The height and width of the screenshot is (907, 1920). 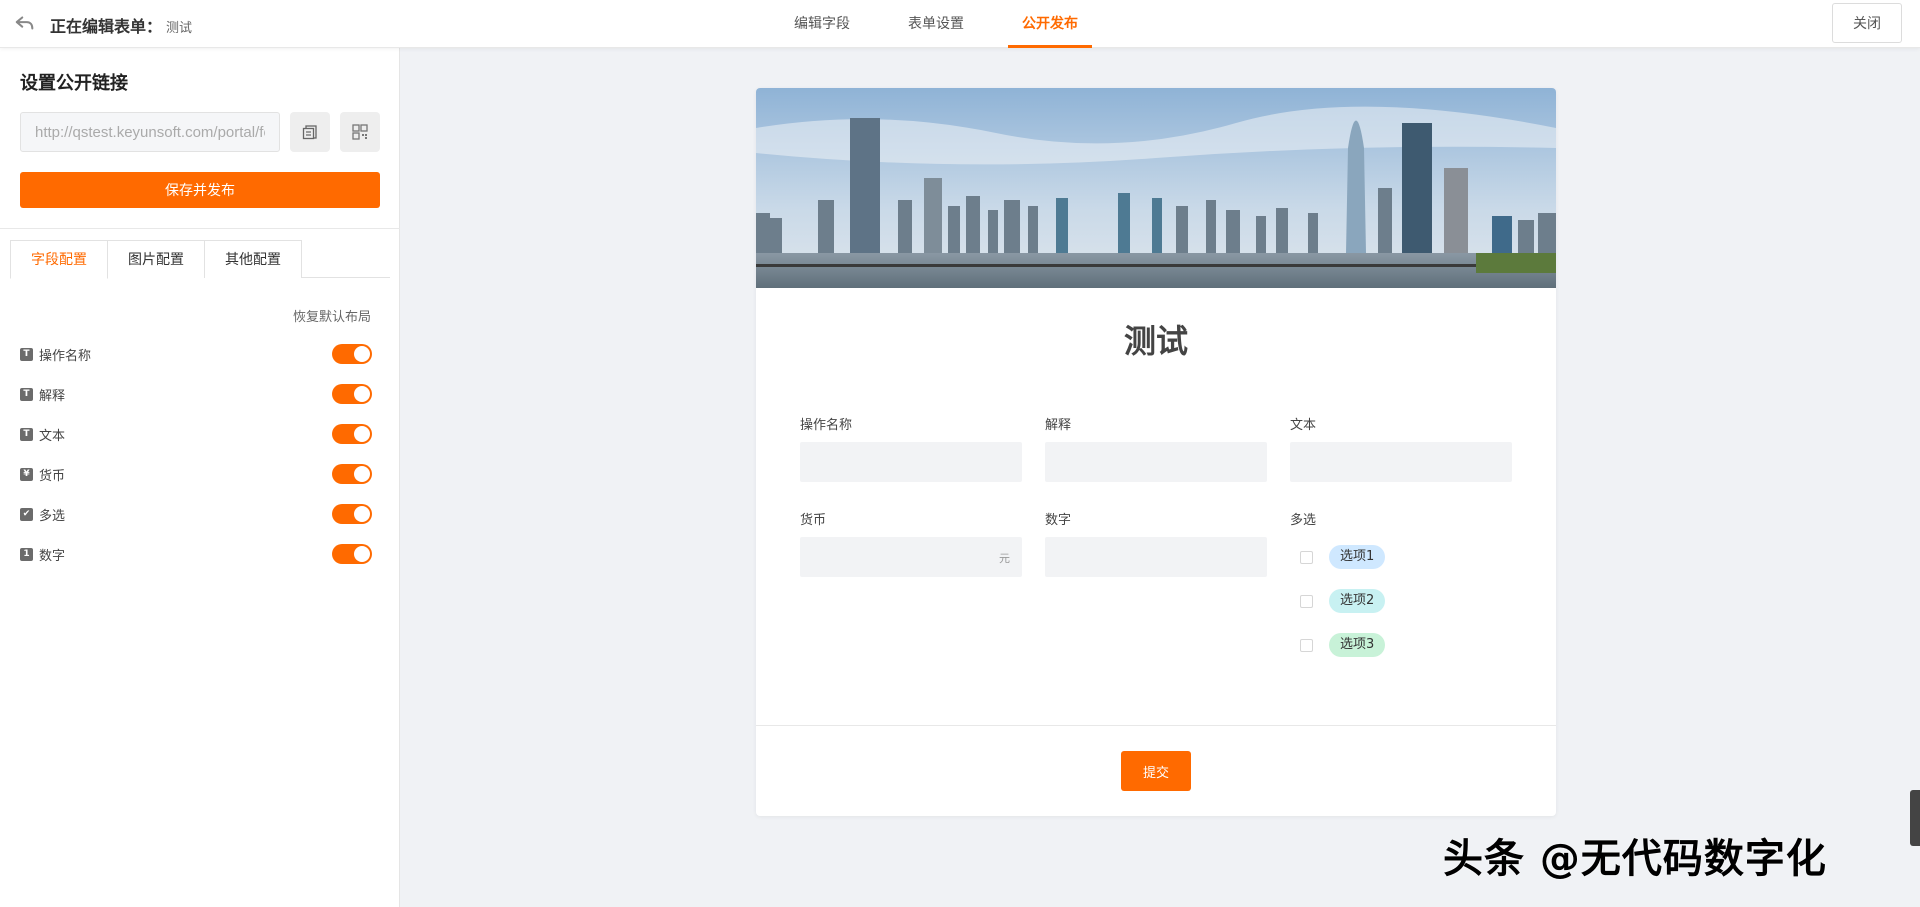 I want to click on field-config-label: 解释, so click(x=52, y=396).